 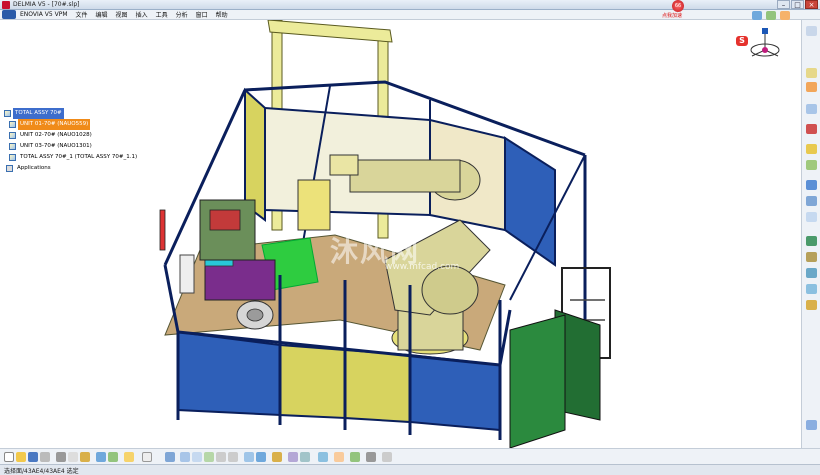 I want to click on zoom-in-icon, so click(x=221, y=457).